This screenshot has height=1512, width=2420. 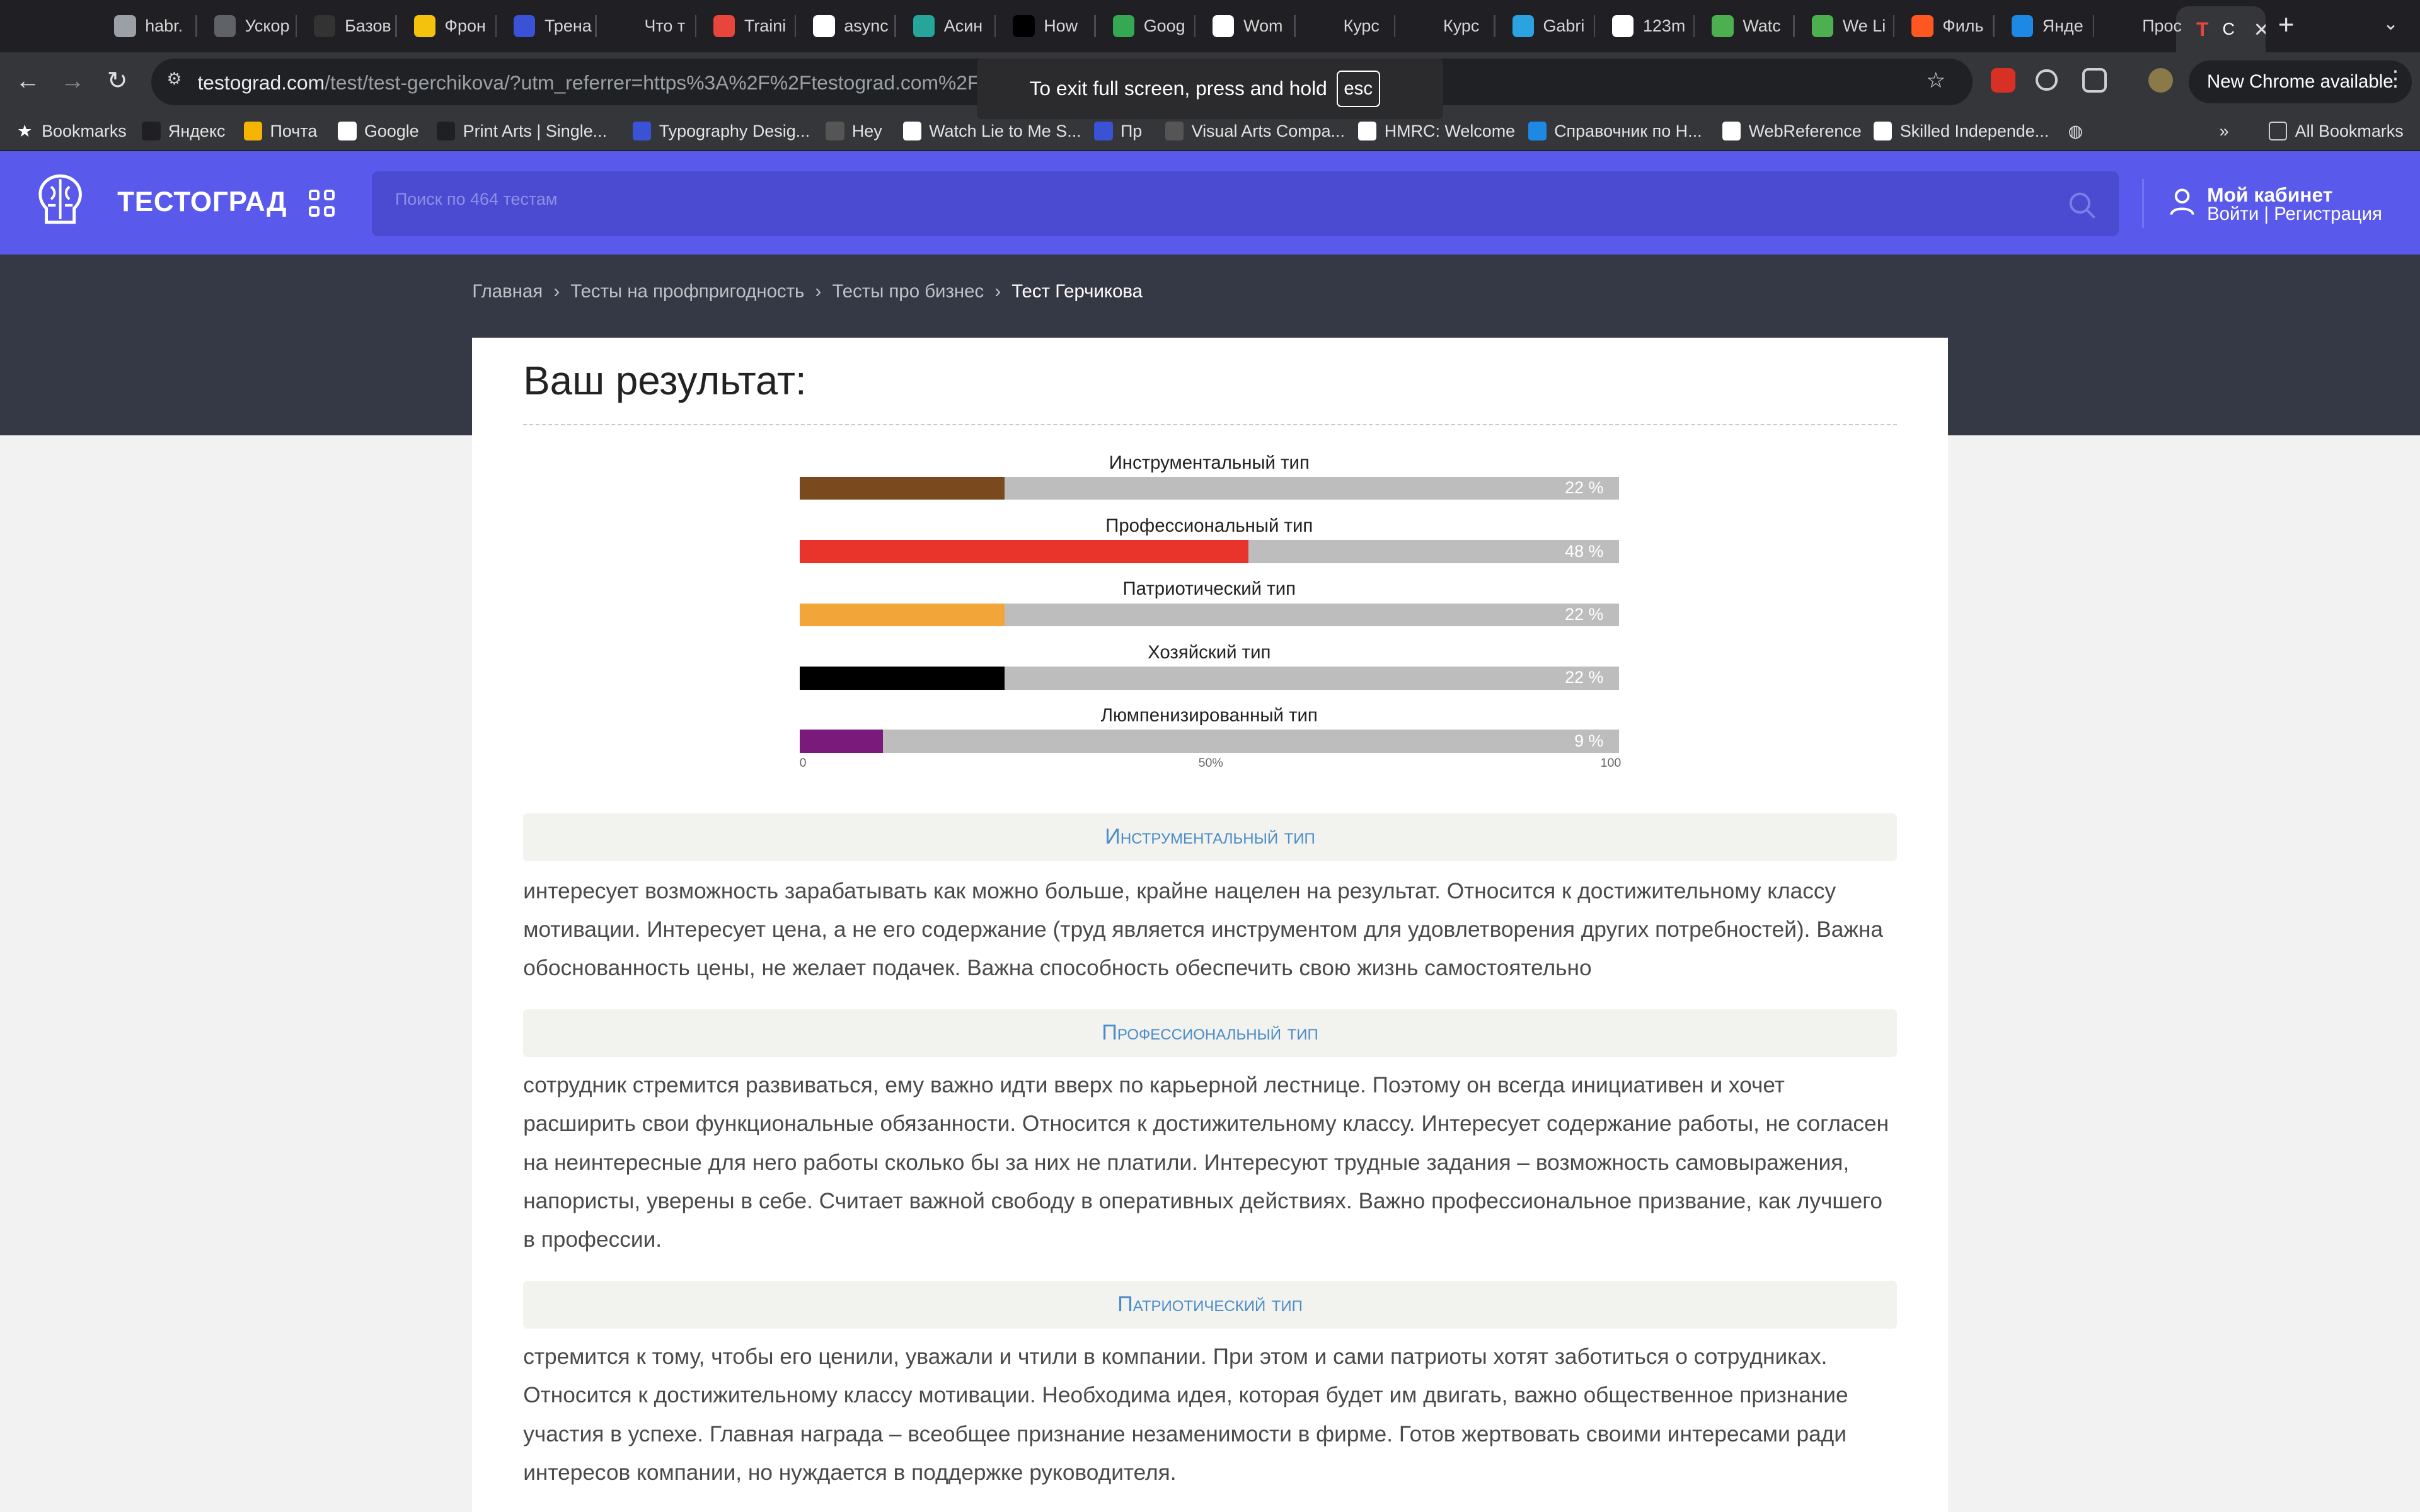 I want to click on extension-shield-icon, so click(x=2004, y=80).